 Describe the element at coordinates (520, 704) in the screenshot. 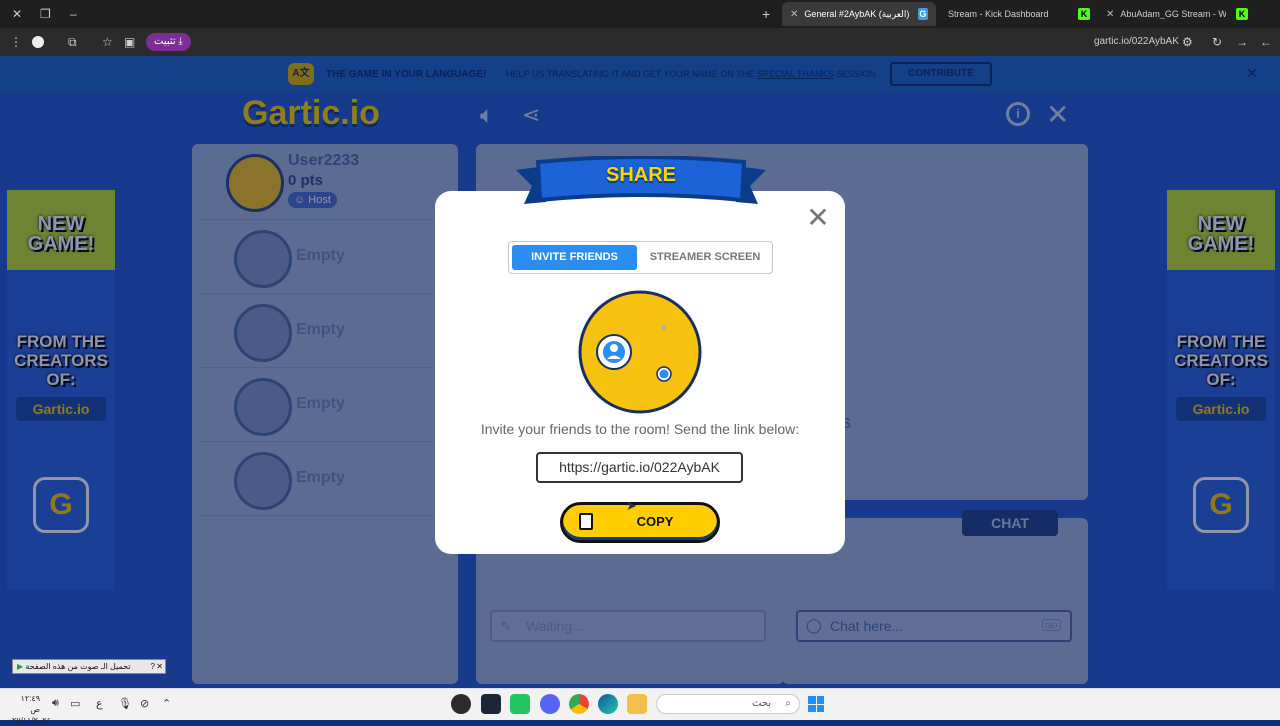

I see `app-icon` at that location.